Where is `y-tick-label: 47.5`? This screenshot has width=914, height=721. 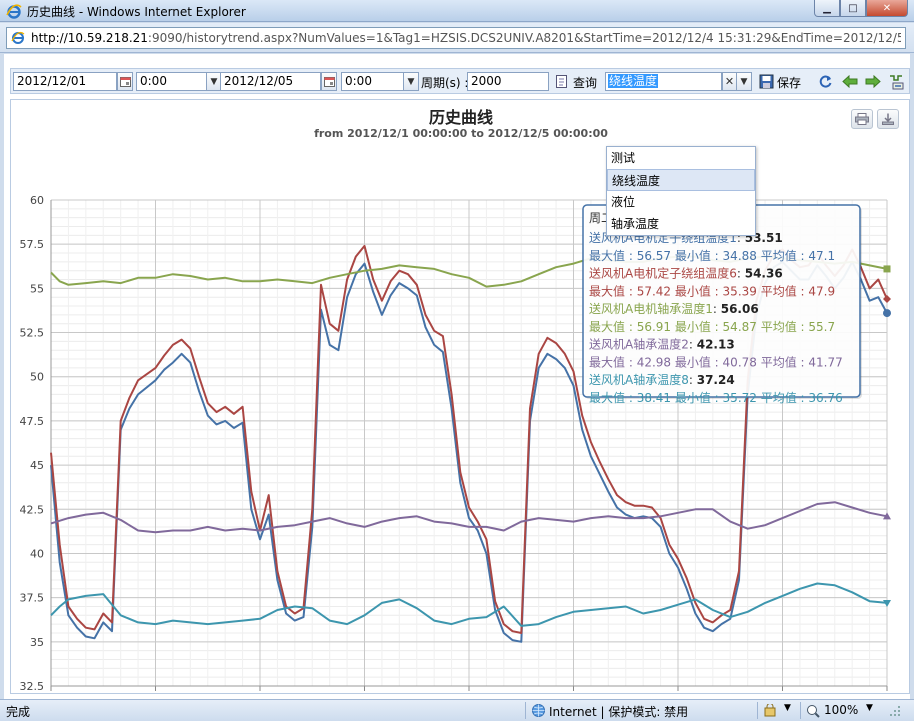 y-tick-label: 47.5 is located at coordinates (32, 421).